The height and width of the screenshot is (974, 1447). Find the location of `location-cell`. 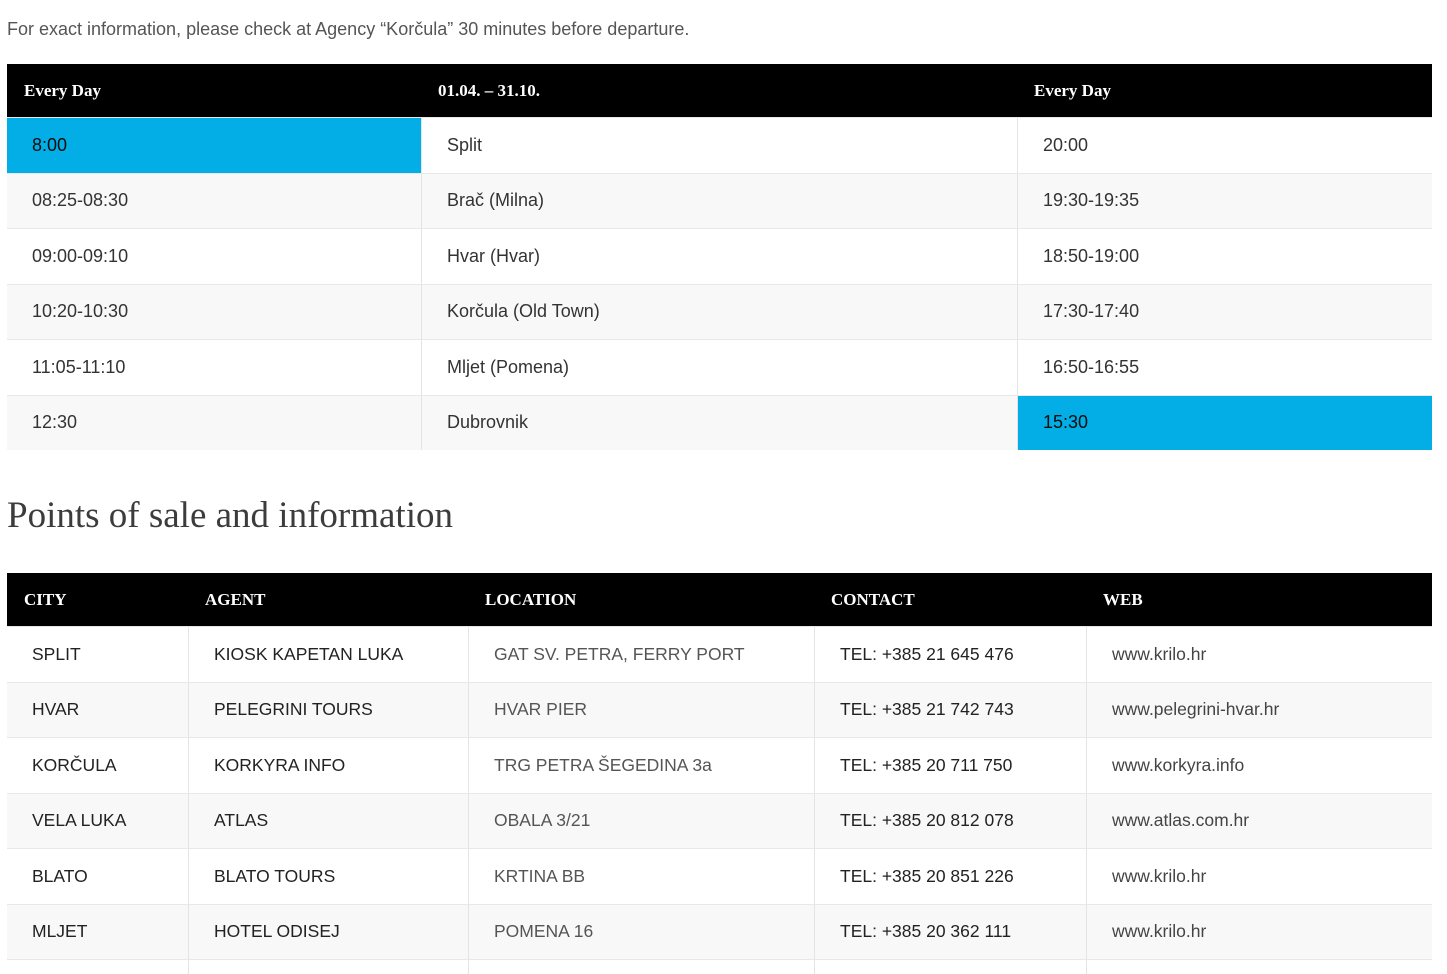

location-cell is located at coordinates (641, 967).